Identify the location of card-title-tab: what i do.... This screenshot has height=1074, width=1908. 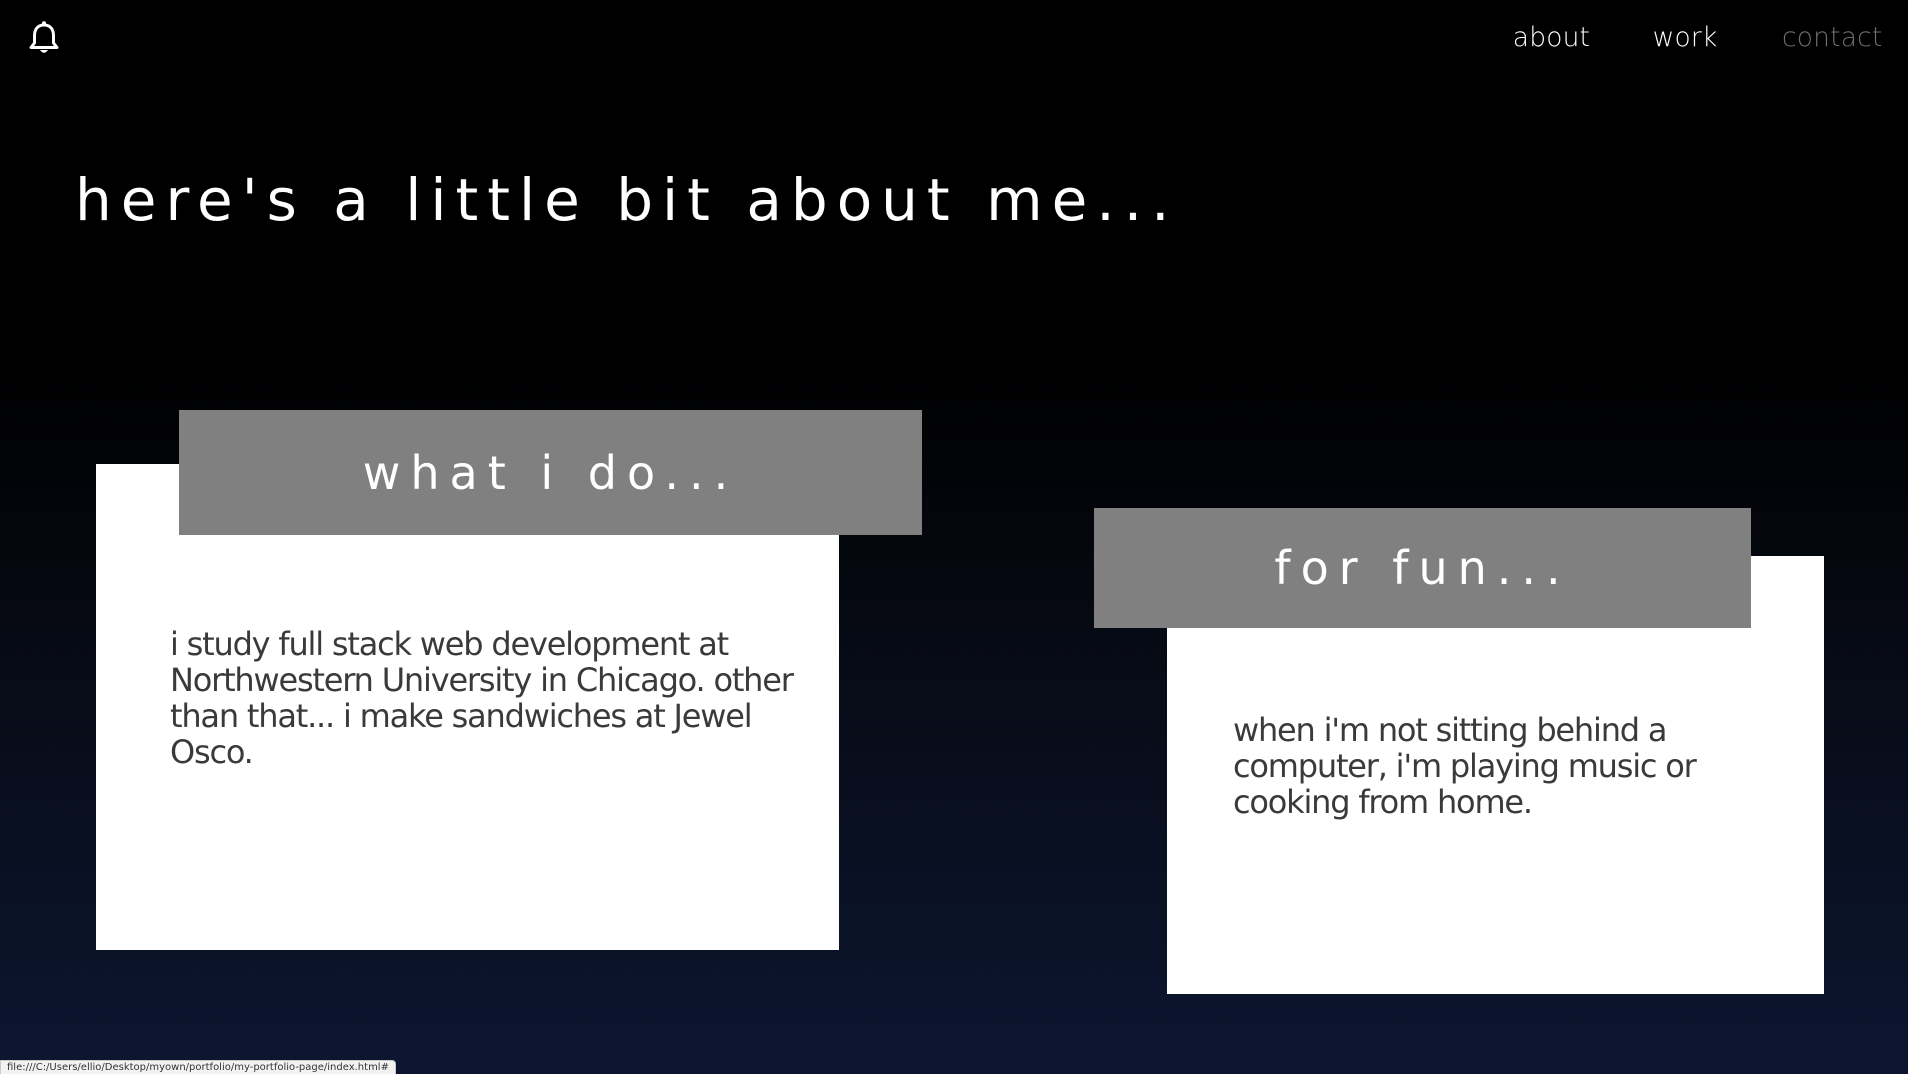
(550, 472).